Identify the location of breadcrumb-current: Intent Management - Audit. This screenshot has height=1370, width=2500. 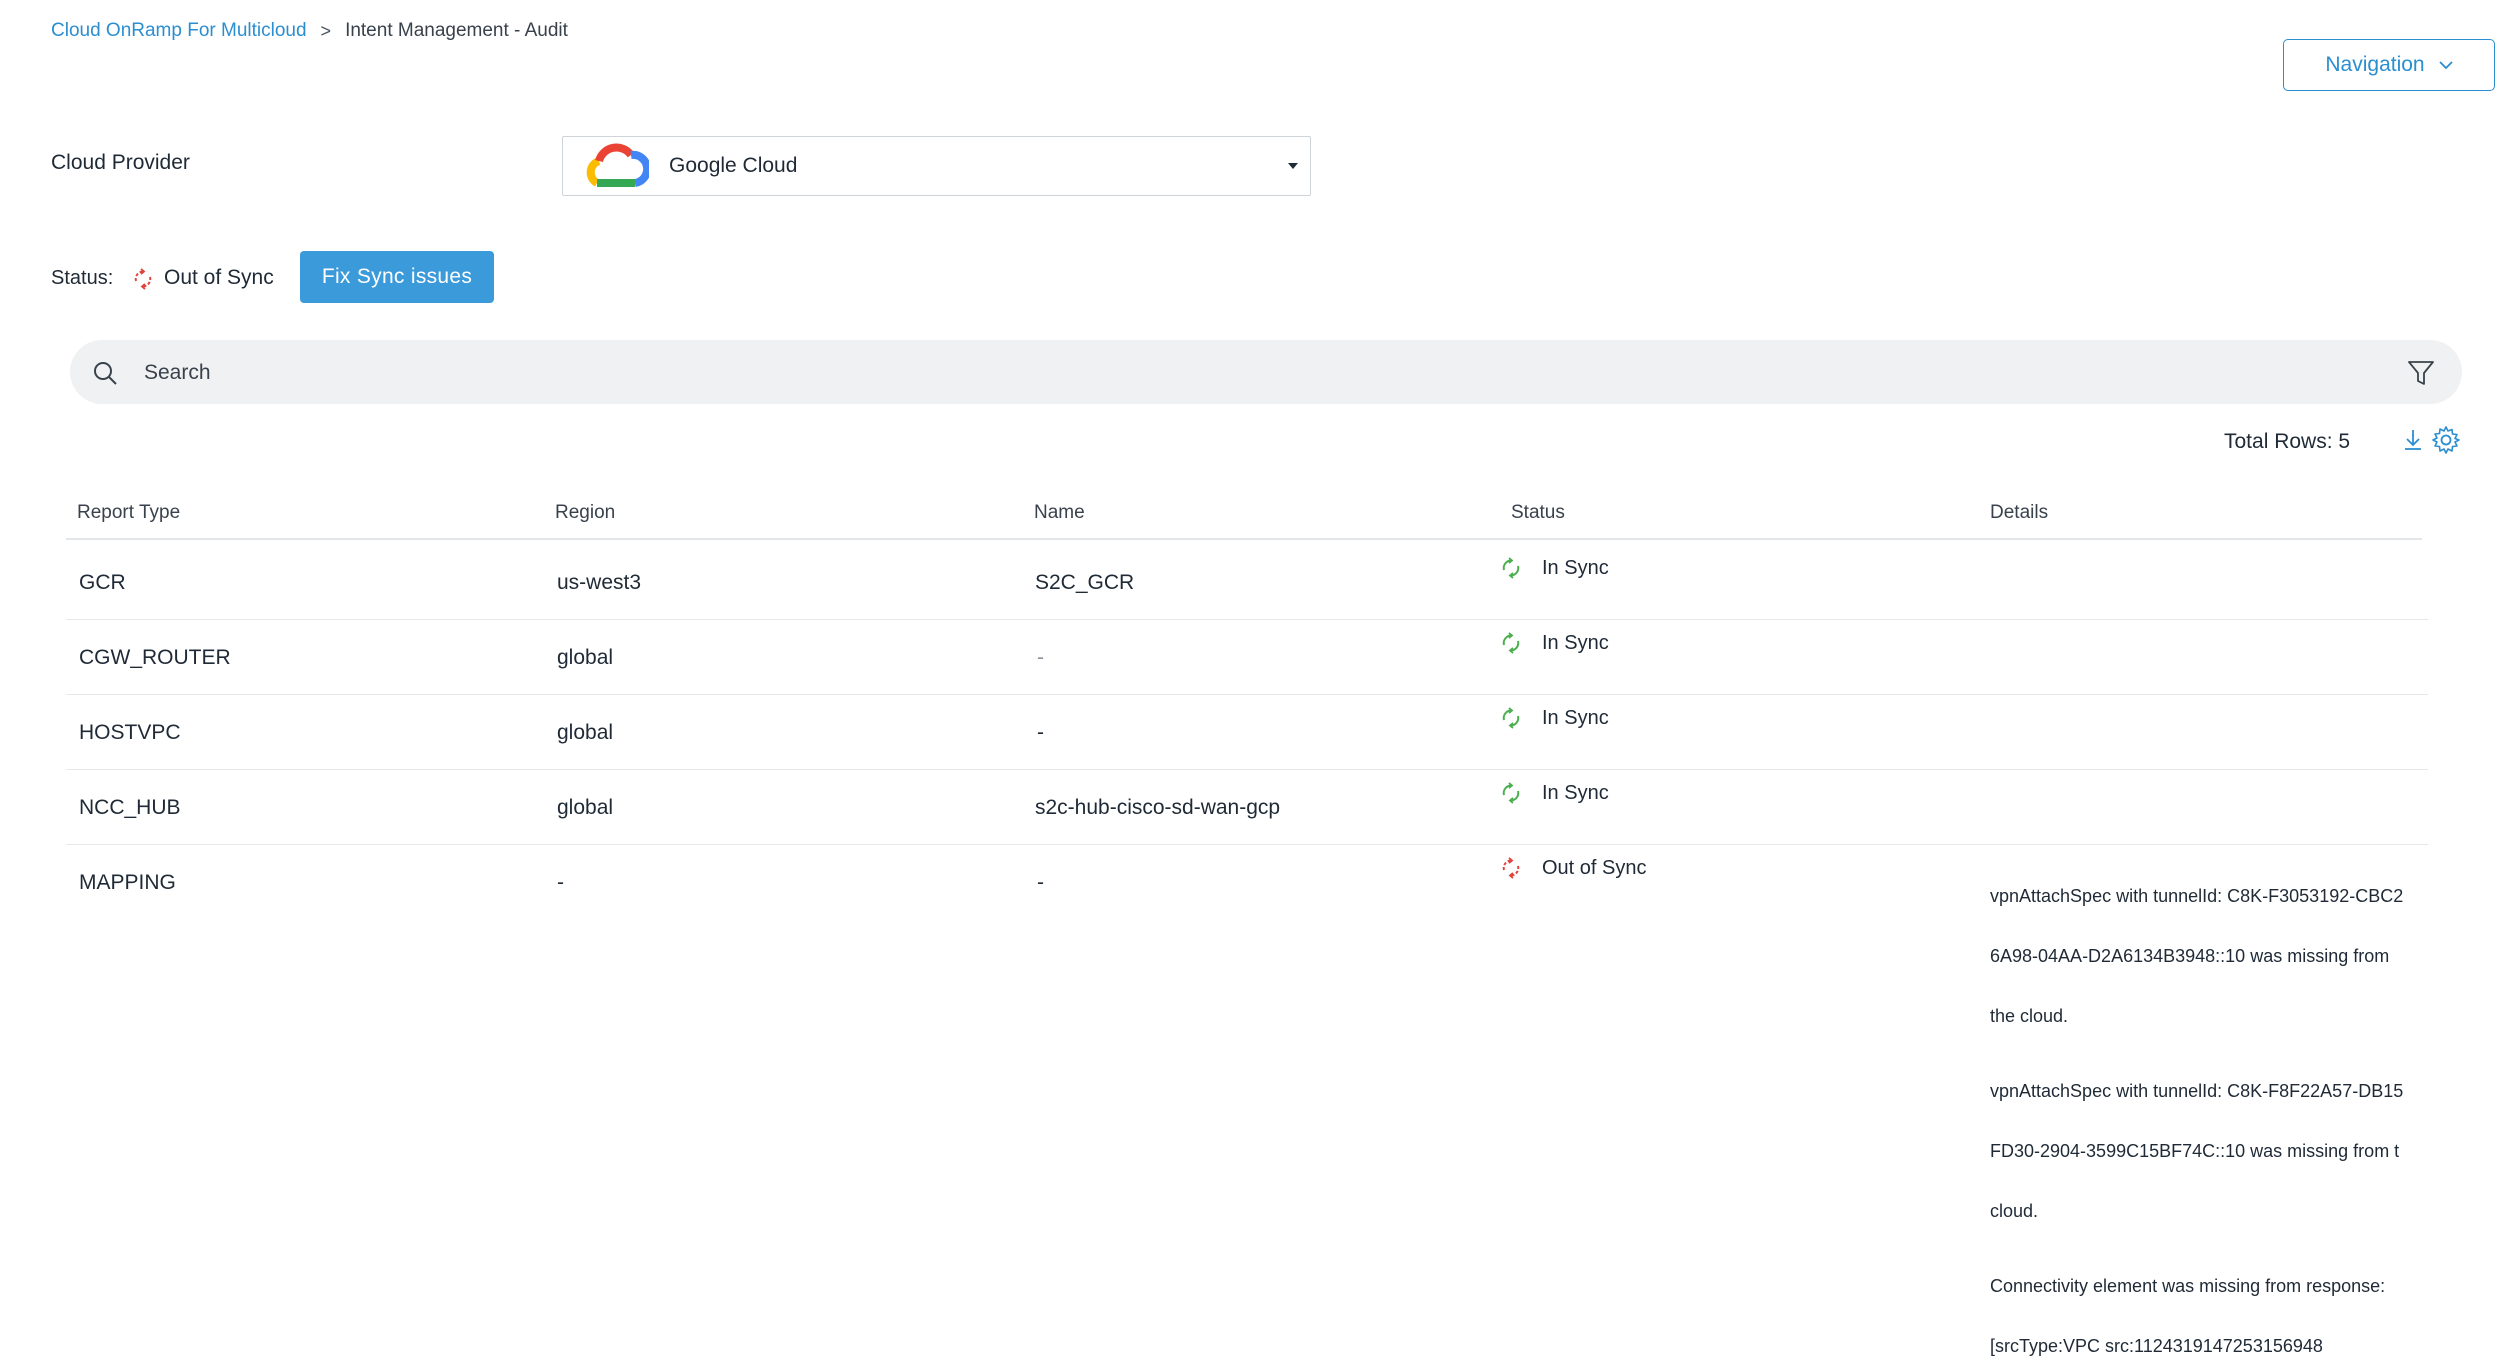
(456, 30).